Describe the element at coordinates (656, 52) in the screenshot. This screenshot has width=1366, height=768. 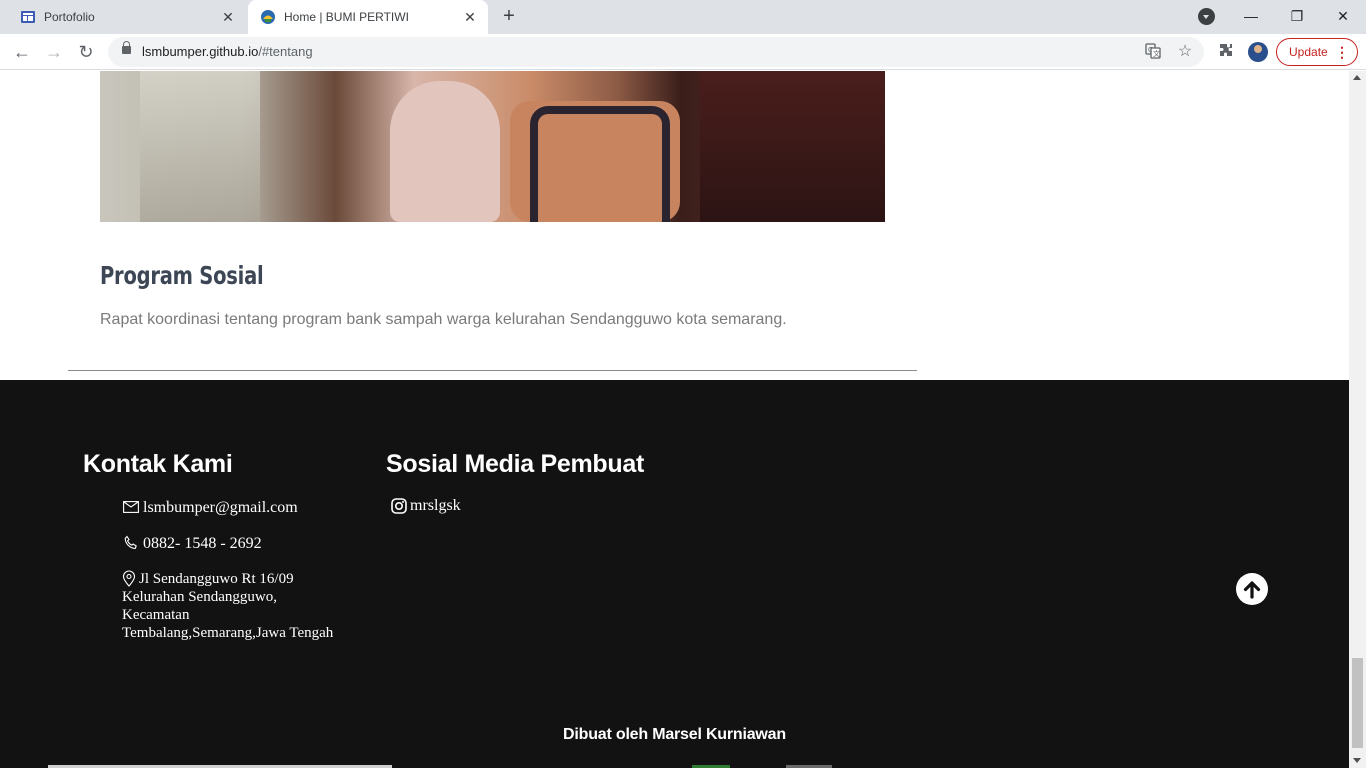
I see `address-bar: lsmbumper.github.io/#tentang G文 ☆` at that location.